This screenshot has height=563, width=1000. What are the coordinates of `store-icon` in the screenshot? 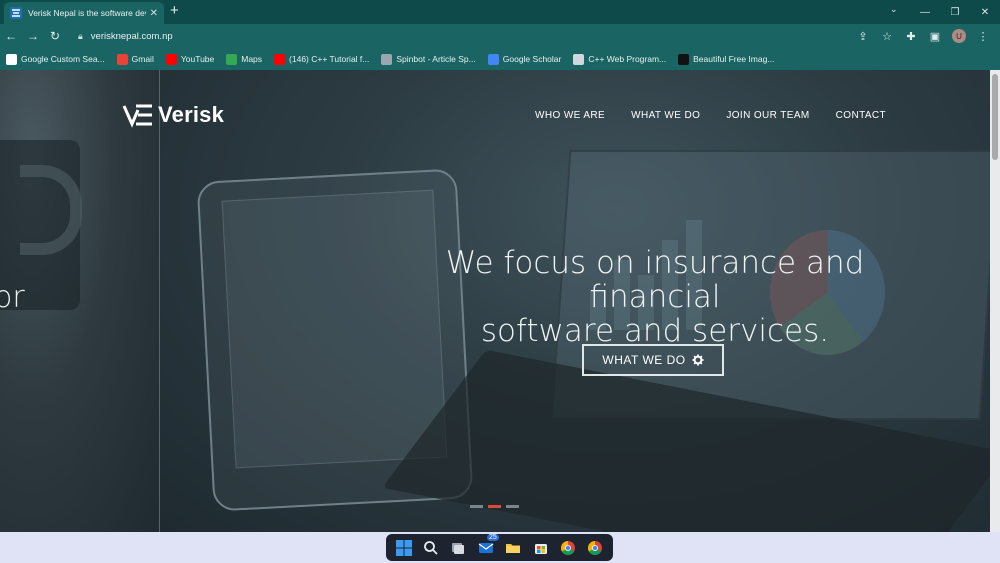 It's located at (541, 548).